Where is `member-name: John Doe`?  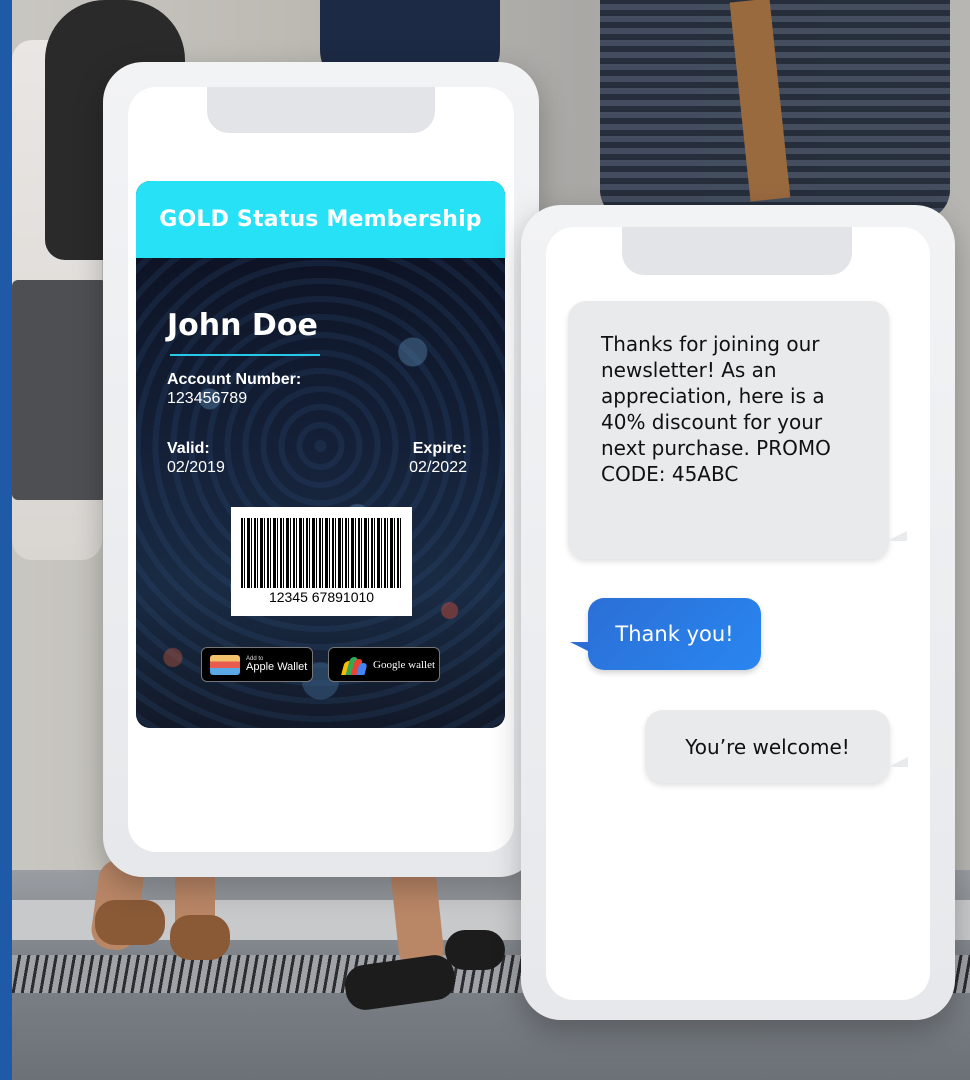
member-name: John Doe is located at coordinates (242, 325).